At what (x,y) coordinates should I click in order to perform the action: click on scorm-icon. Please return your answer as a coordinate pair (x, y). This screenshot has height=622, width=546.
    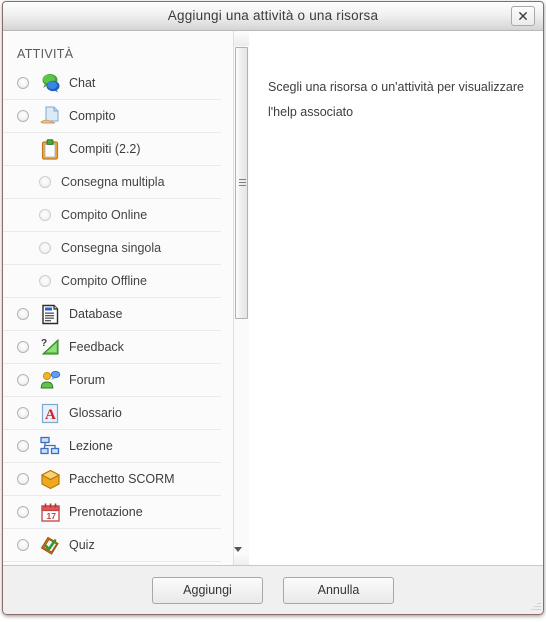
    Looking at the image, I should click on (50, 479).